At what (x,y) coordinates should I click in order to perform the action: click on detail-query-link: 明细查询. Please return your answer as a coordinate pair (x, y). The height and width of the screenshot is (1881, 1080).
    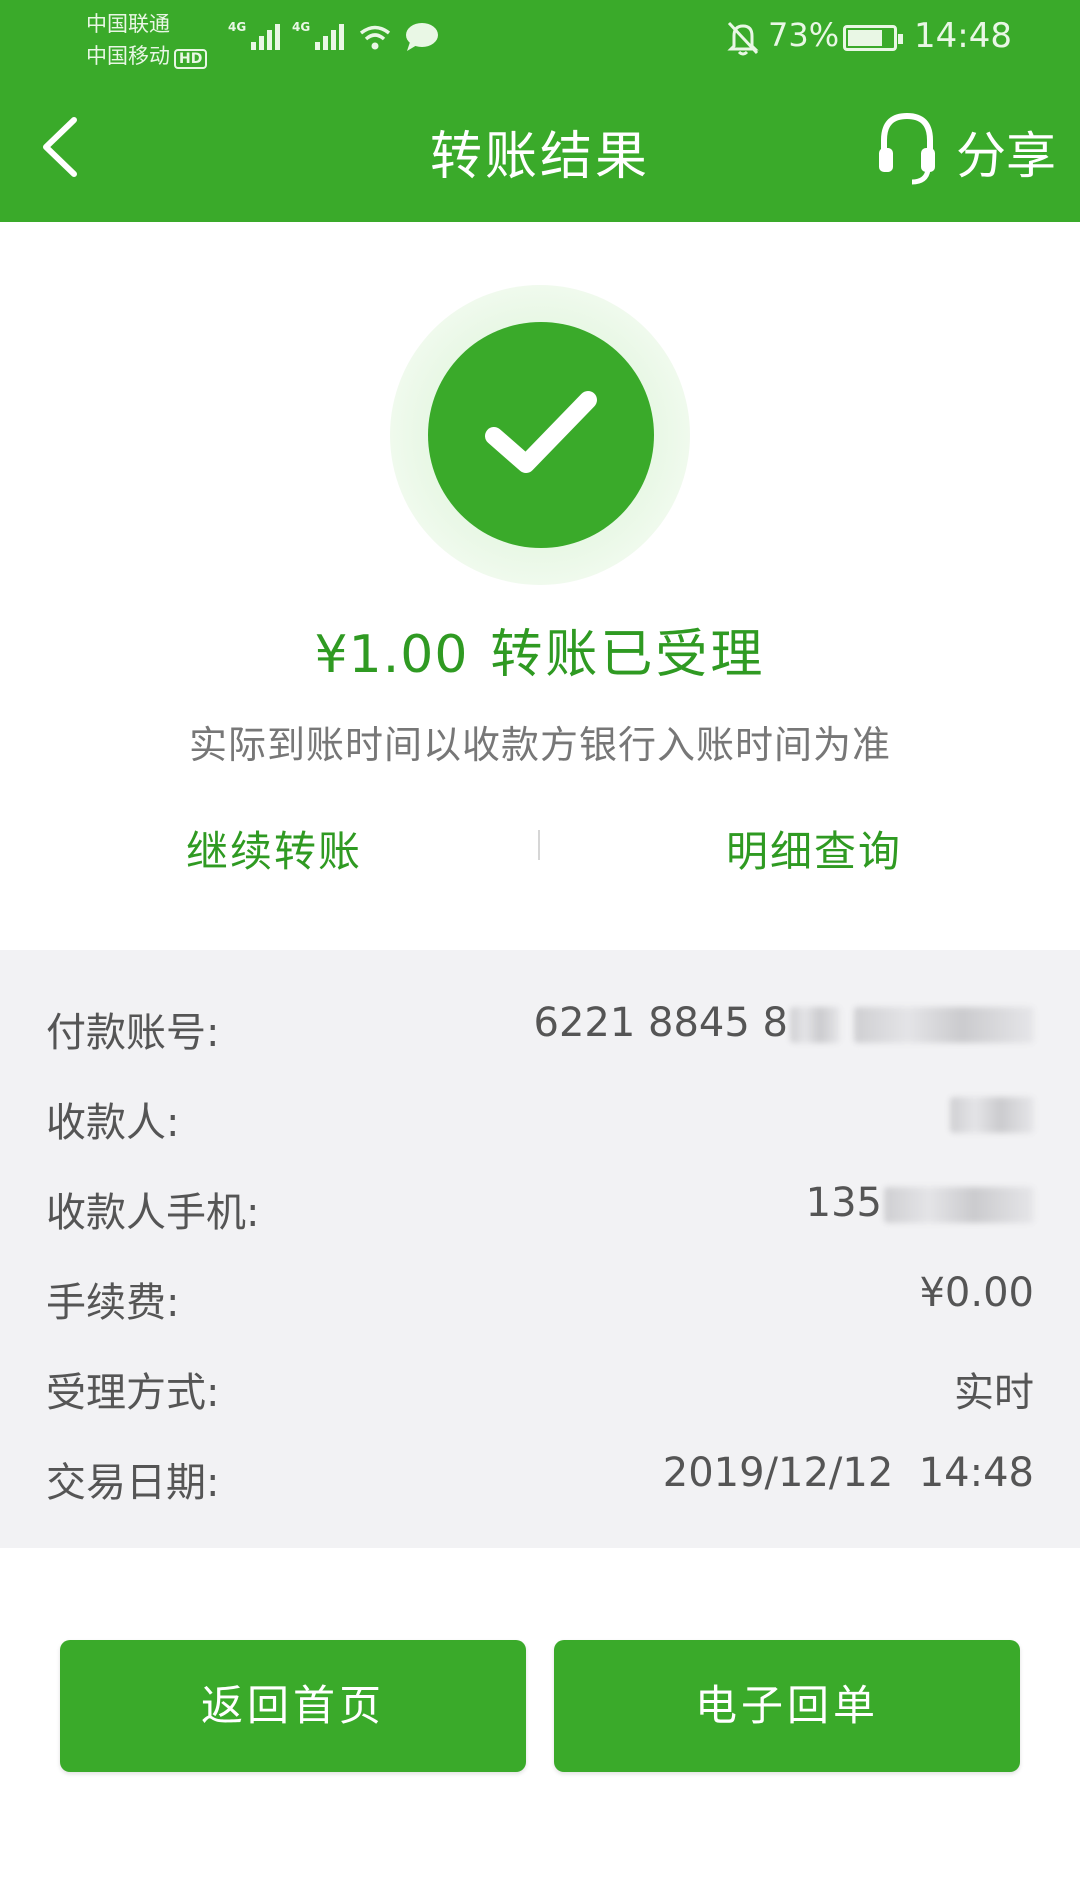
    Looking at the image, I should click on (814, 848).